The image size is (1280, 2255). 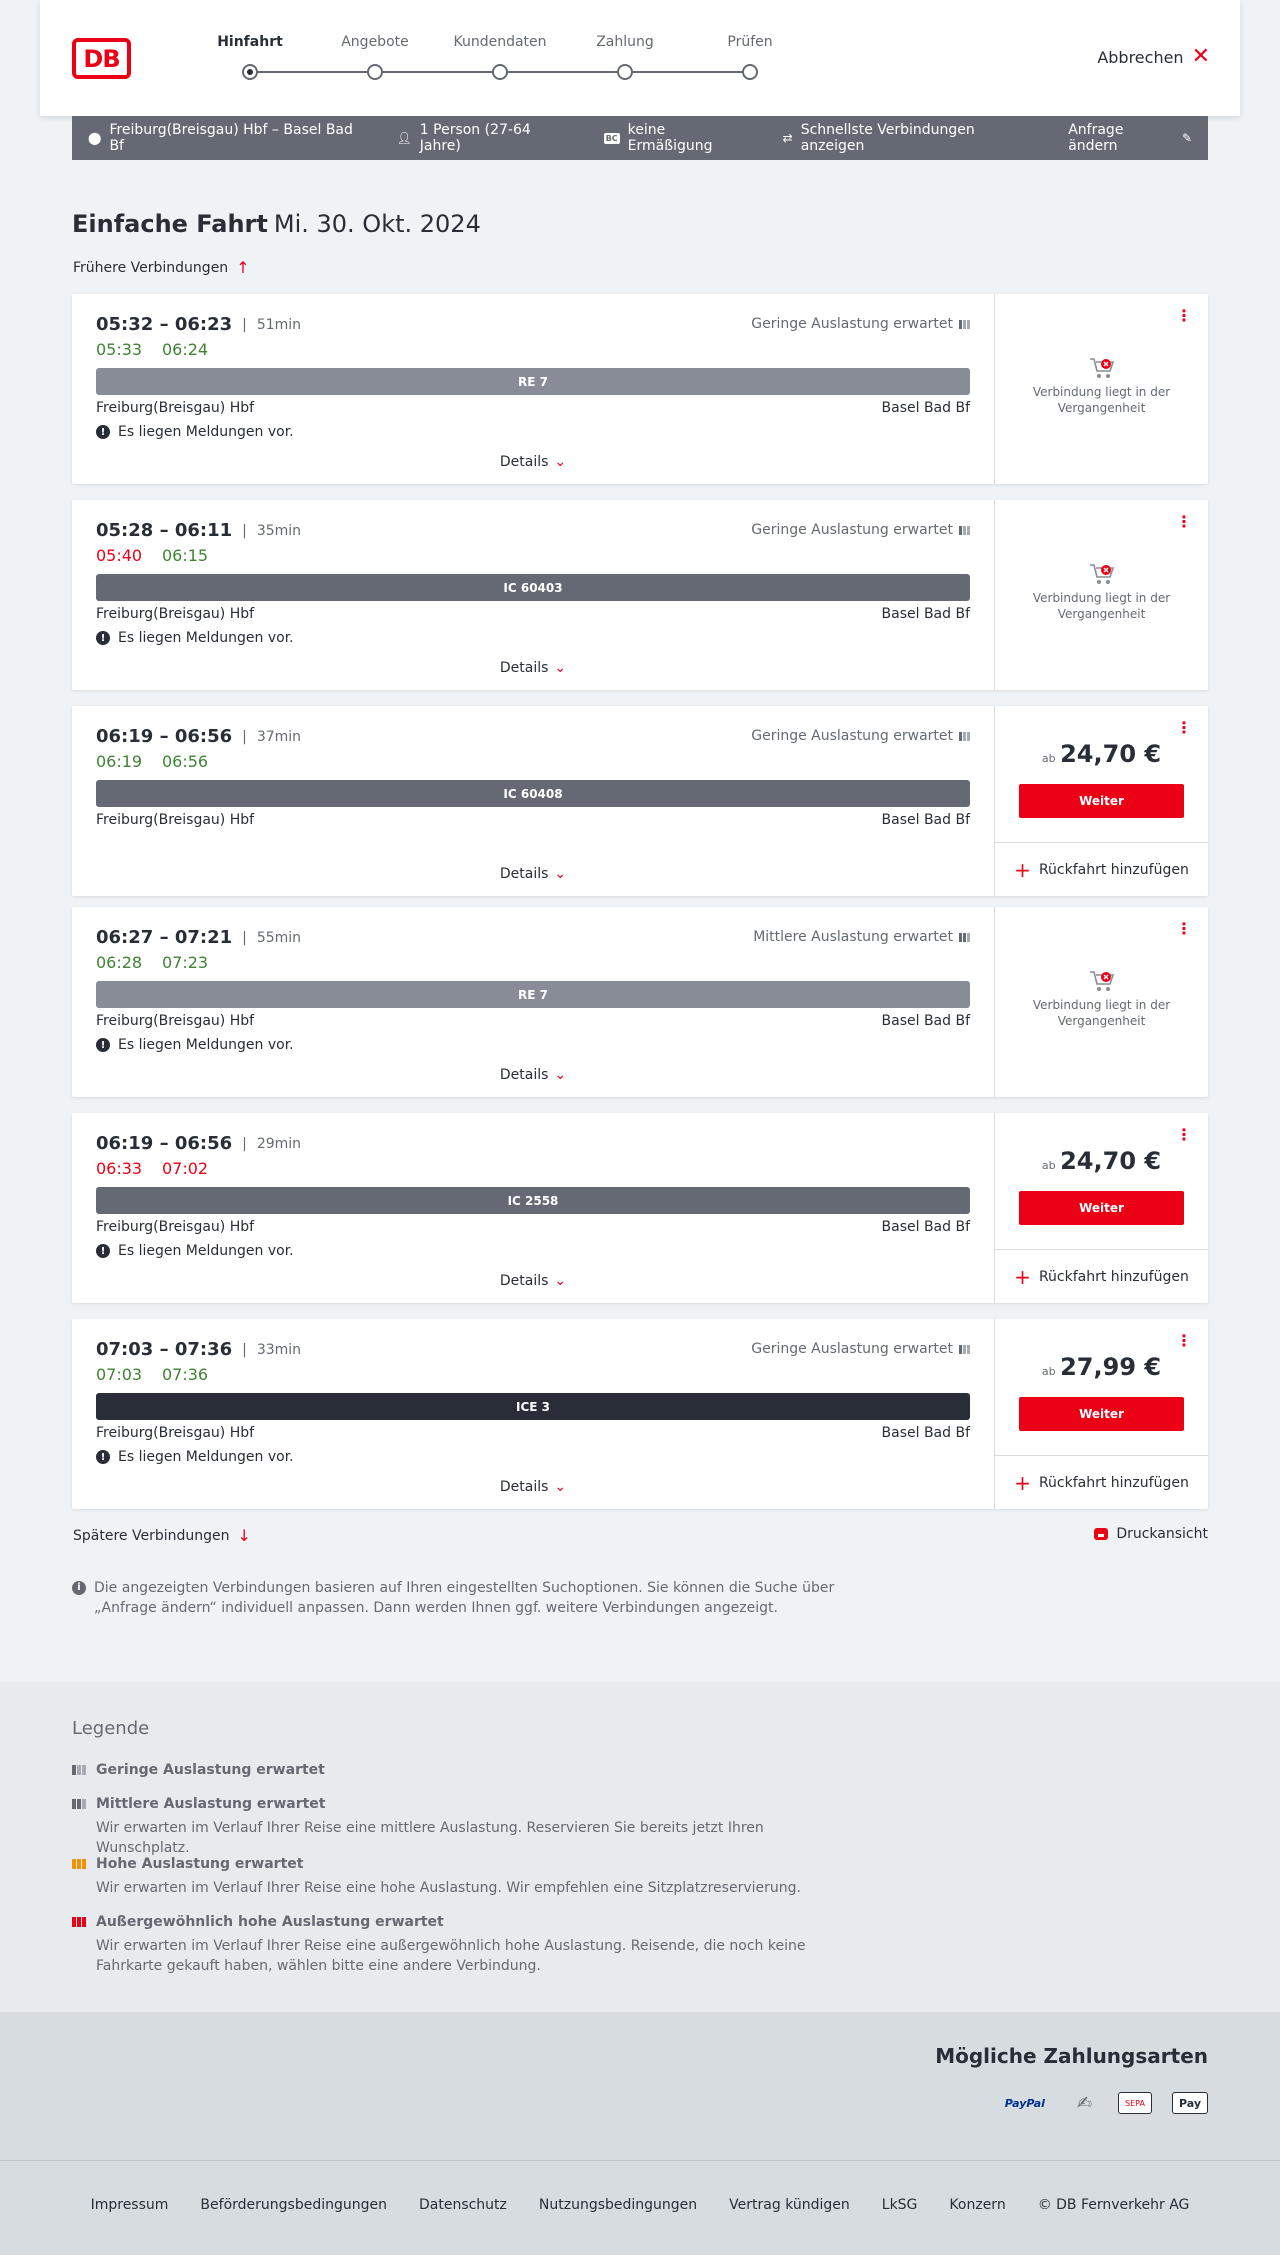 I want to click on footer-link-befoerderungsbedingungen: Beförderungsbedingungen, so click(x=293, y=2205).